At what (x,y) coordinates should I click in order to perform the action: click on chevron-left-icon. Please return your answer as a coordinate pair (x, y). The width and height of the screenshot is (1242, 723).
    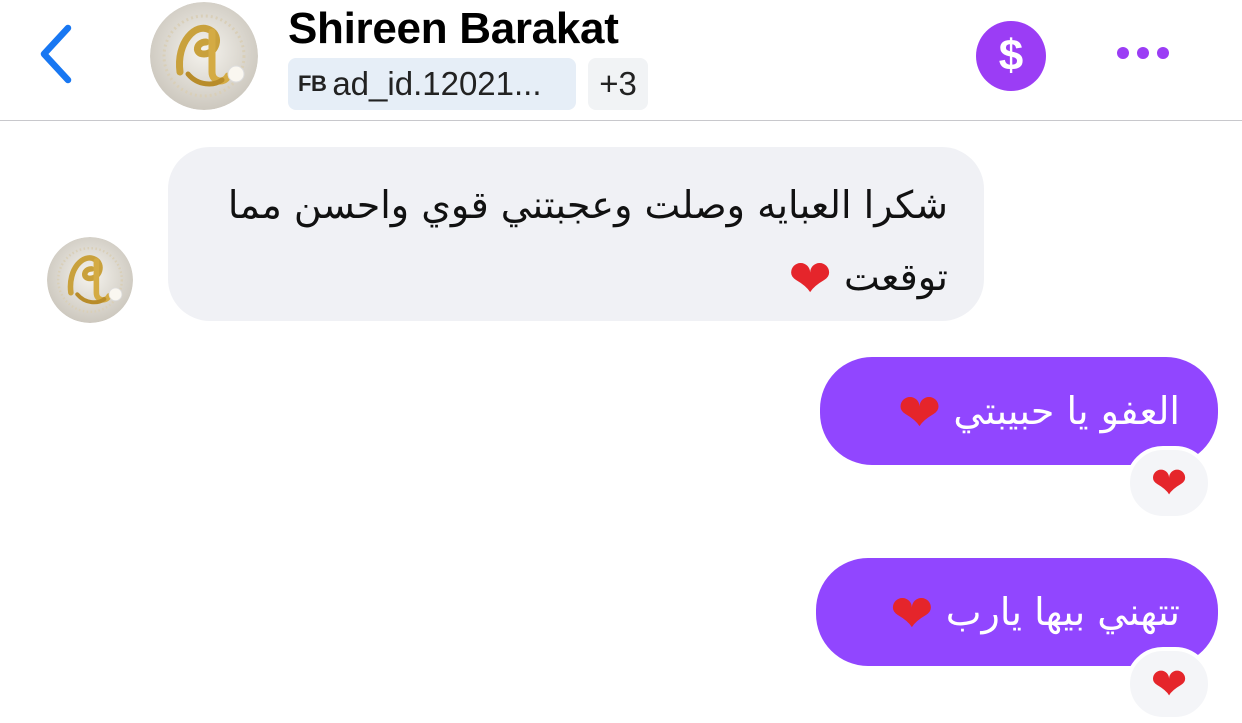
    Looking at the image, I should click on (56, 54).